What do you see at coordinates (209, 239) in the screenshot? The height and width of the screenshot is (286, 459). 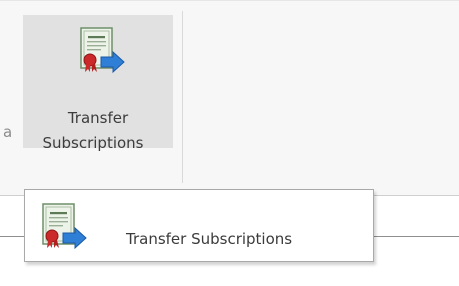 I see `tooltip-text: Transfer Subscriptions` at bounding box center [209, 239].